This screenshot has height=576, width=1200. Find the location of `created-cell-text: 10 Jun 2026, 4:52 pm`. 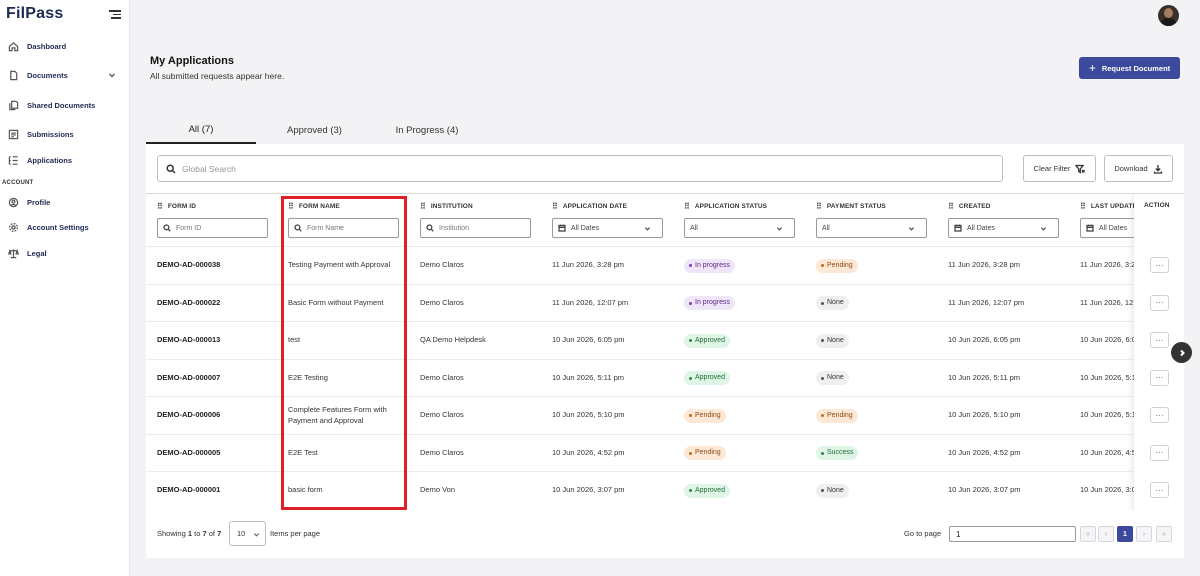

created-cell-text: 10 Jun 2026, 4:52 pm is located at coordinates (984, 452).